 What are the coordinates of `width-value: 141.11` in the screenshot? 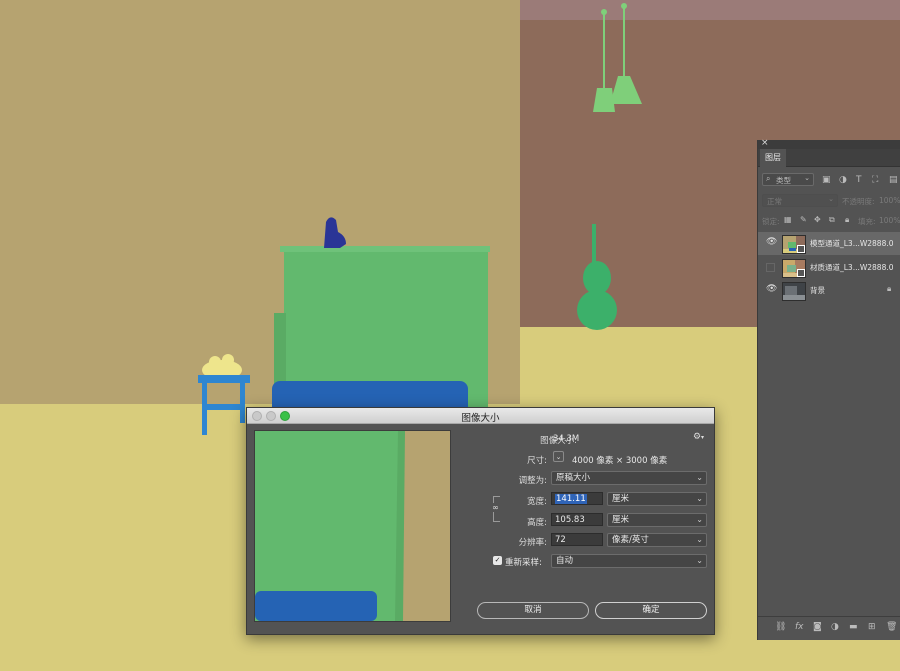 It's located at (571, 499).